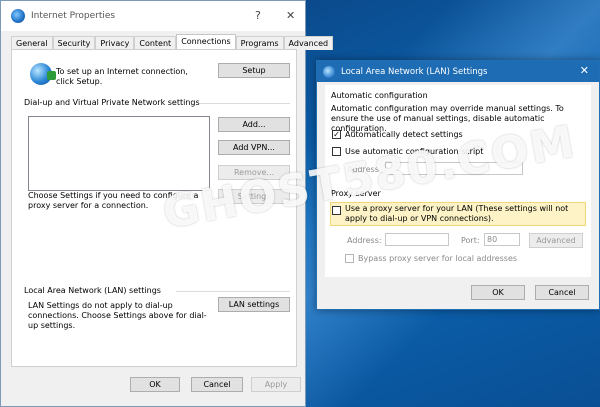  What do you see at coordinates (438, 258) in the screenshot?
I see `bypass-label: Bypass proxy server for local addresses` at bounding box center [438, 258].